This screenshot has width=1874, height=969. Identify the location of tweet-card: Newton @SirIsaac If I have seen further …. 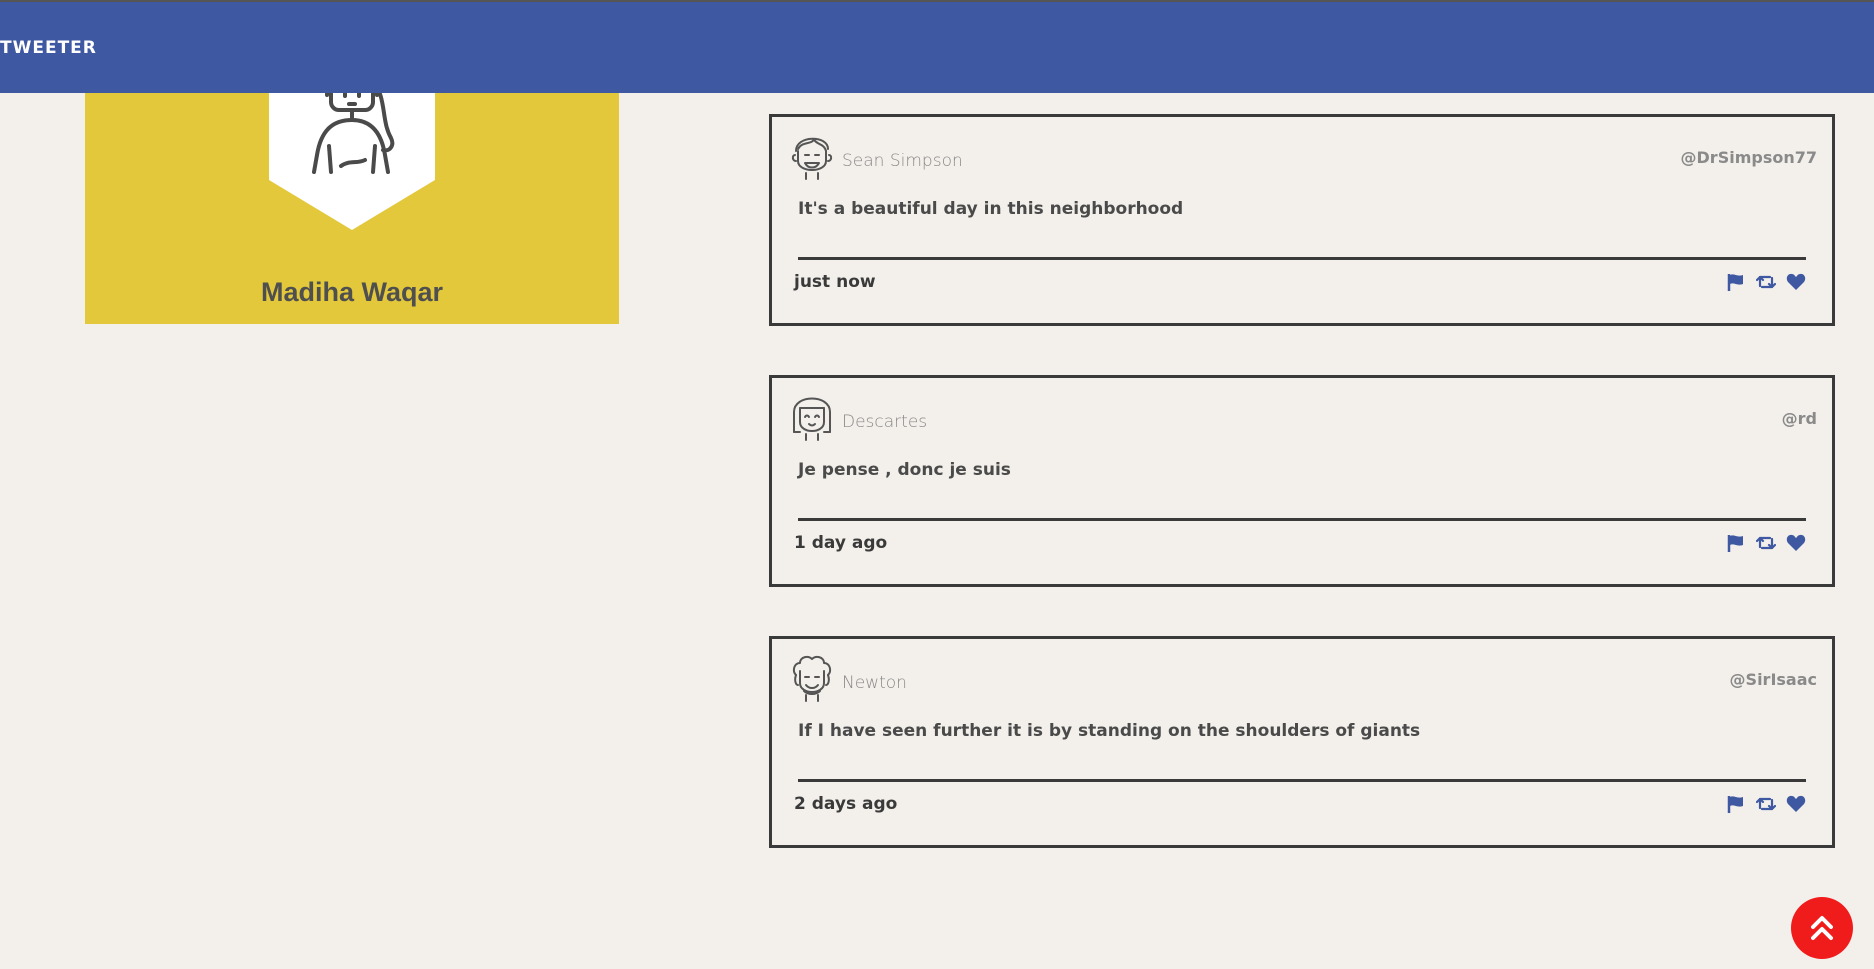
(1302, 742).